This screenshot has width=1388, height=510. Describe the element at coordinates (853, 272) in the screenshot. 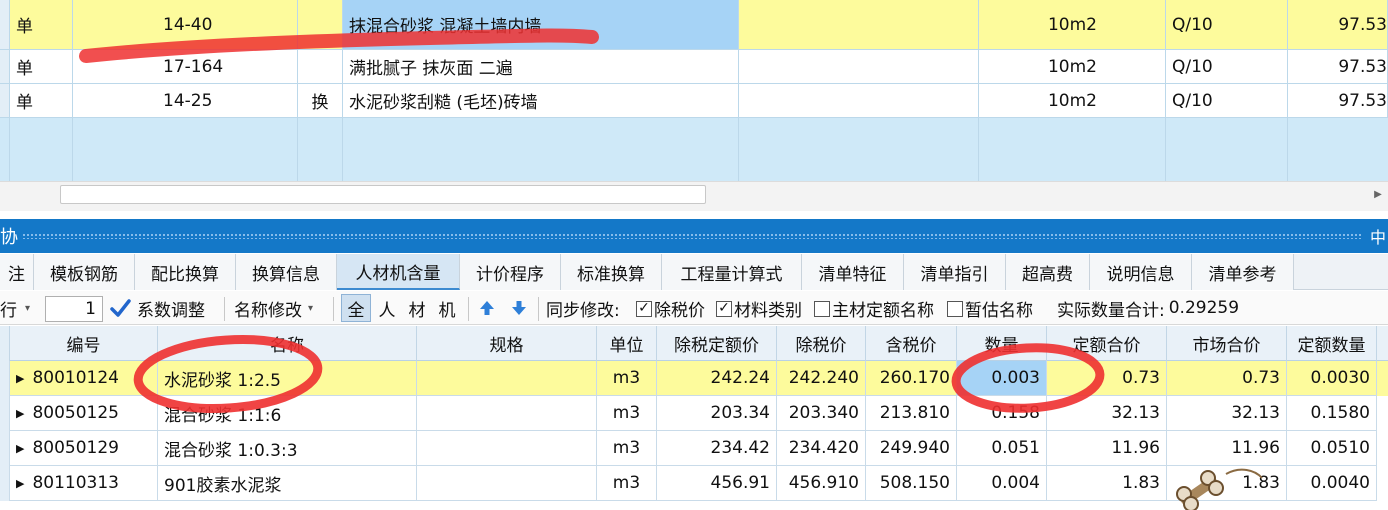

I see `tab-bill-features: 清单特征` at that location.